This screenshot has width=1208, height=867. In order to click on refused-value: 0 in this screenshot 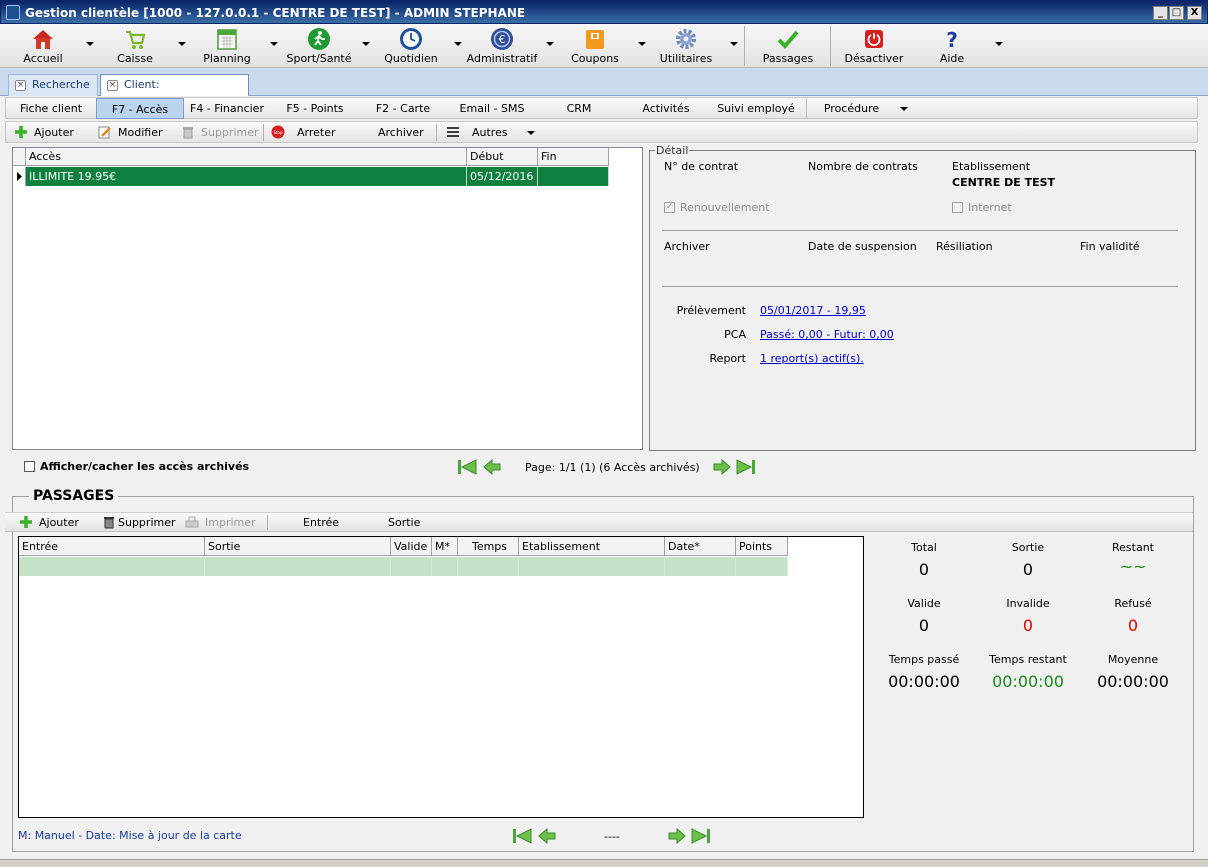, I will do `click(1133, 625)`.